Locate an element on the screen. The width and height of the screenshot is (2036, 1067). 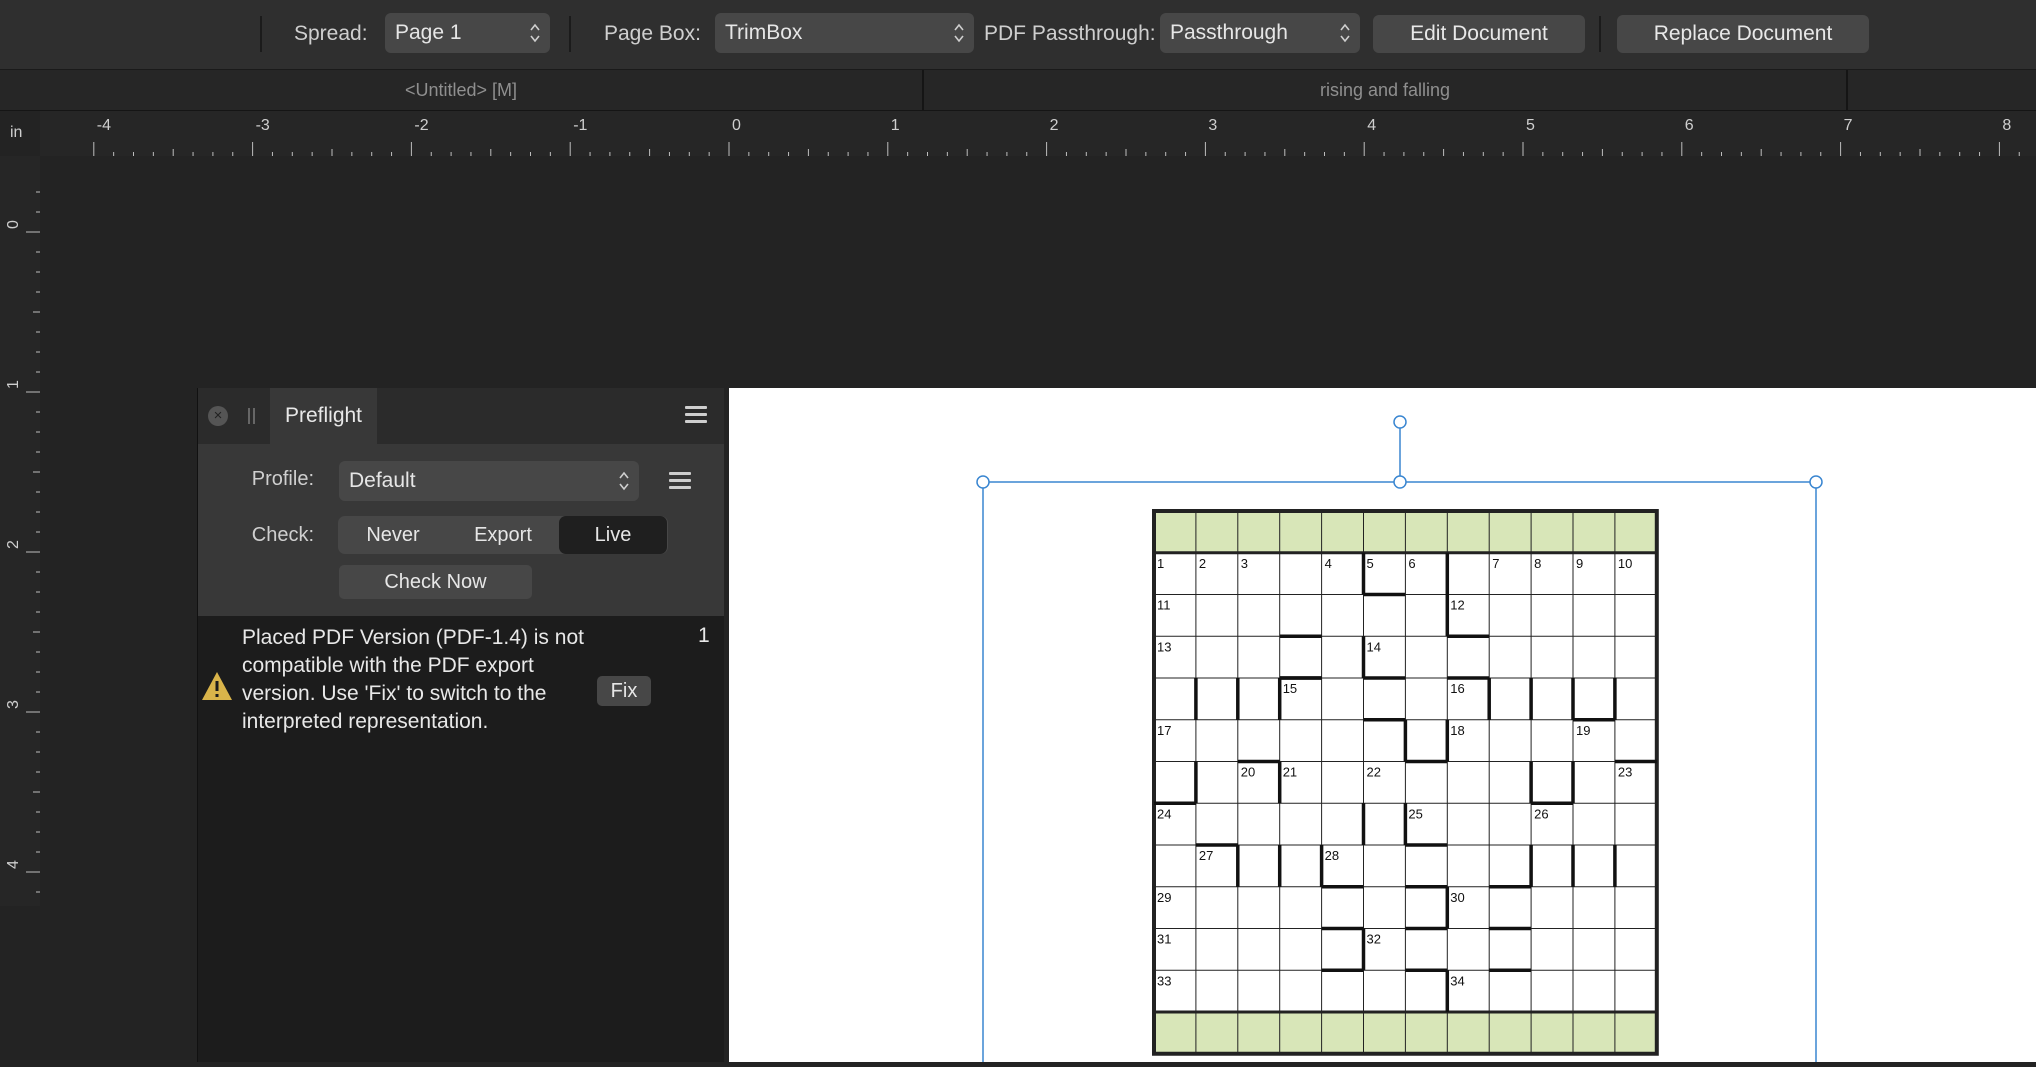
clue-number: 23 is located at coordinates (1625, 772).